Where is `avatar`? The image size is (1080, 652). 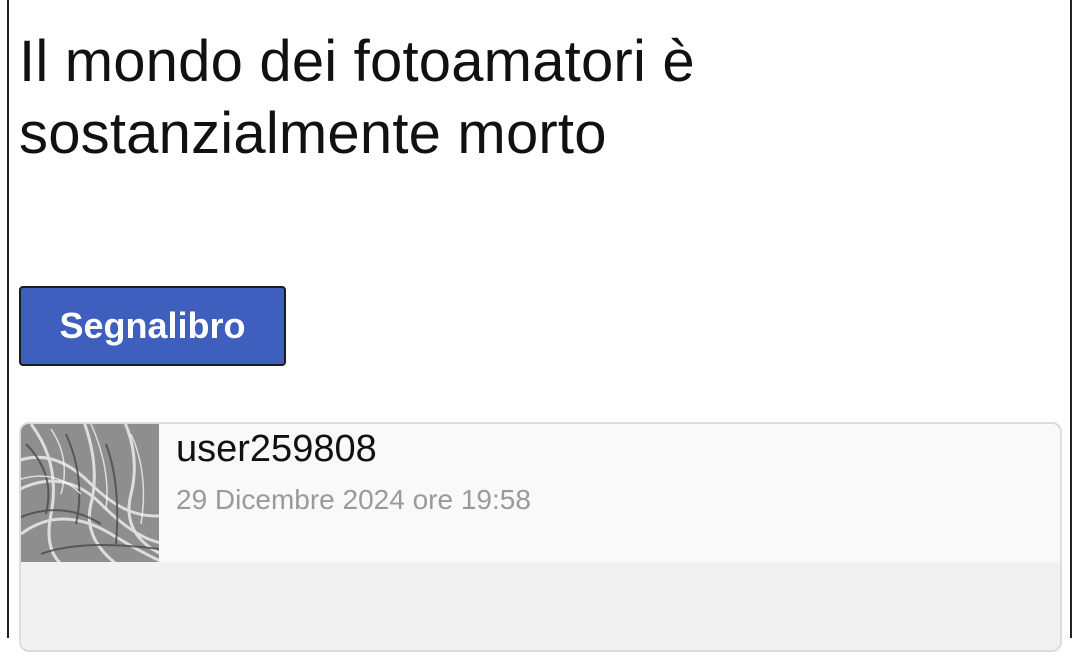 avatar is located at coordinates (90, 493).